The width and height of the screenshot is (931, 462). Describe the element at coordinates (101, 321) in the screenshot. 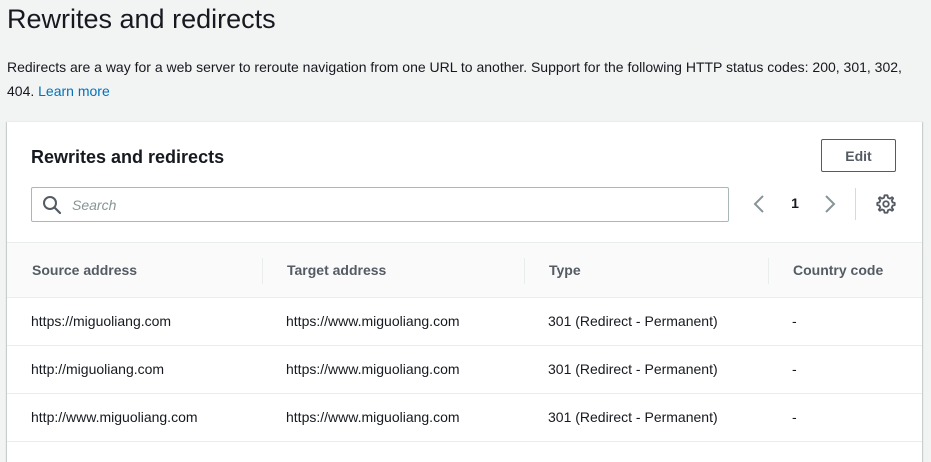

I see `cell-source: https://miguoliang.com` at that location.